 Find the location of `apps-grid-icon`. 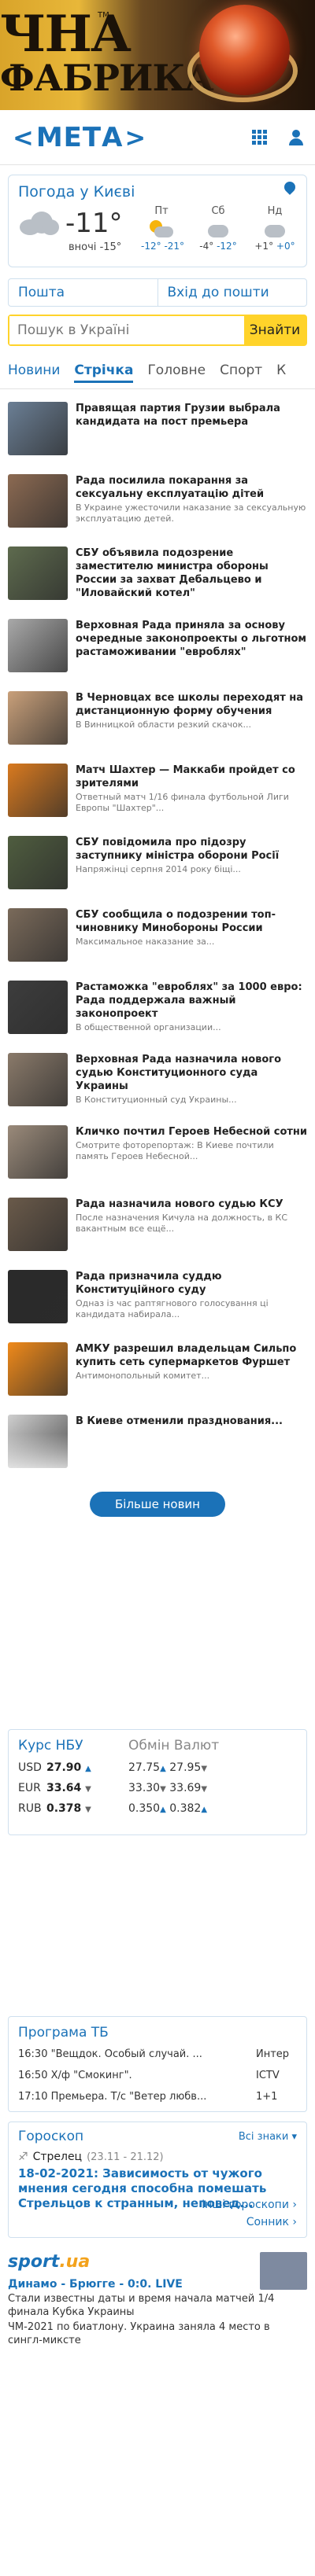

apps-grid-icon is located at coordinates (260, 137).